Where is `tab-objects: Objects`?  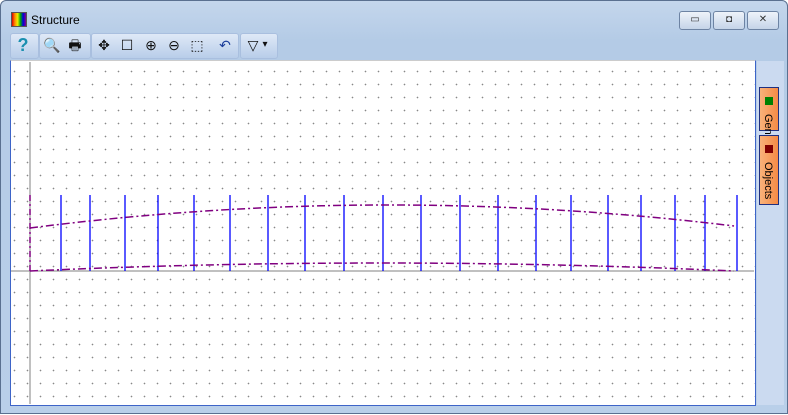 tab-objects: Objects is located at coordinates (769, 170).